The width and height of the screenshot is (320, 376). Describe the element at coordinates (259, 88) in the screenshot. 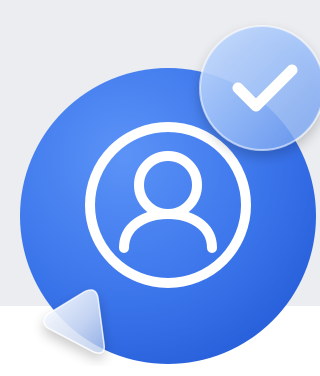

I see `check-badge` at that location.